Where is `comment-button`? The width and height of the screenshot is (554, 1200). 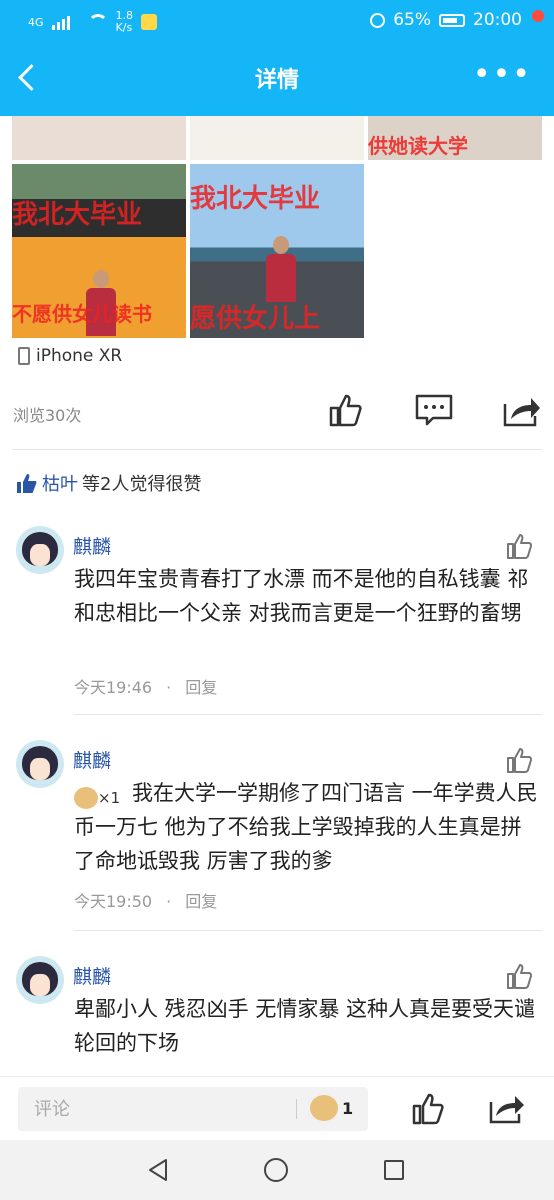
comment-button is located at coordinates (434, 410).